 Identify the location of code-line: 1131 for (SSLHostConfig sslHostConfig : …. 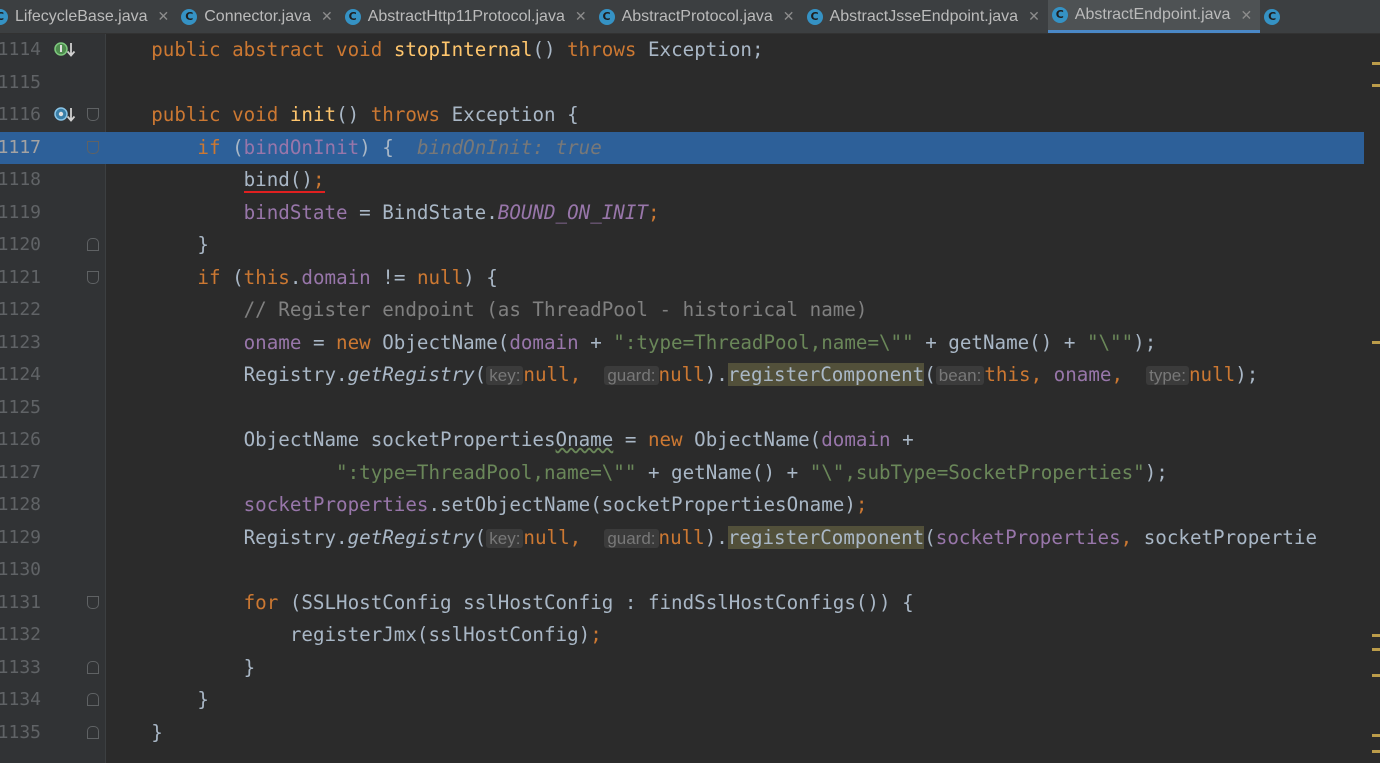
(690, 603).